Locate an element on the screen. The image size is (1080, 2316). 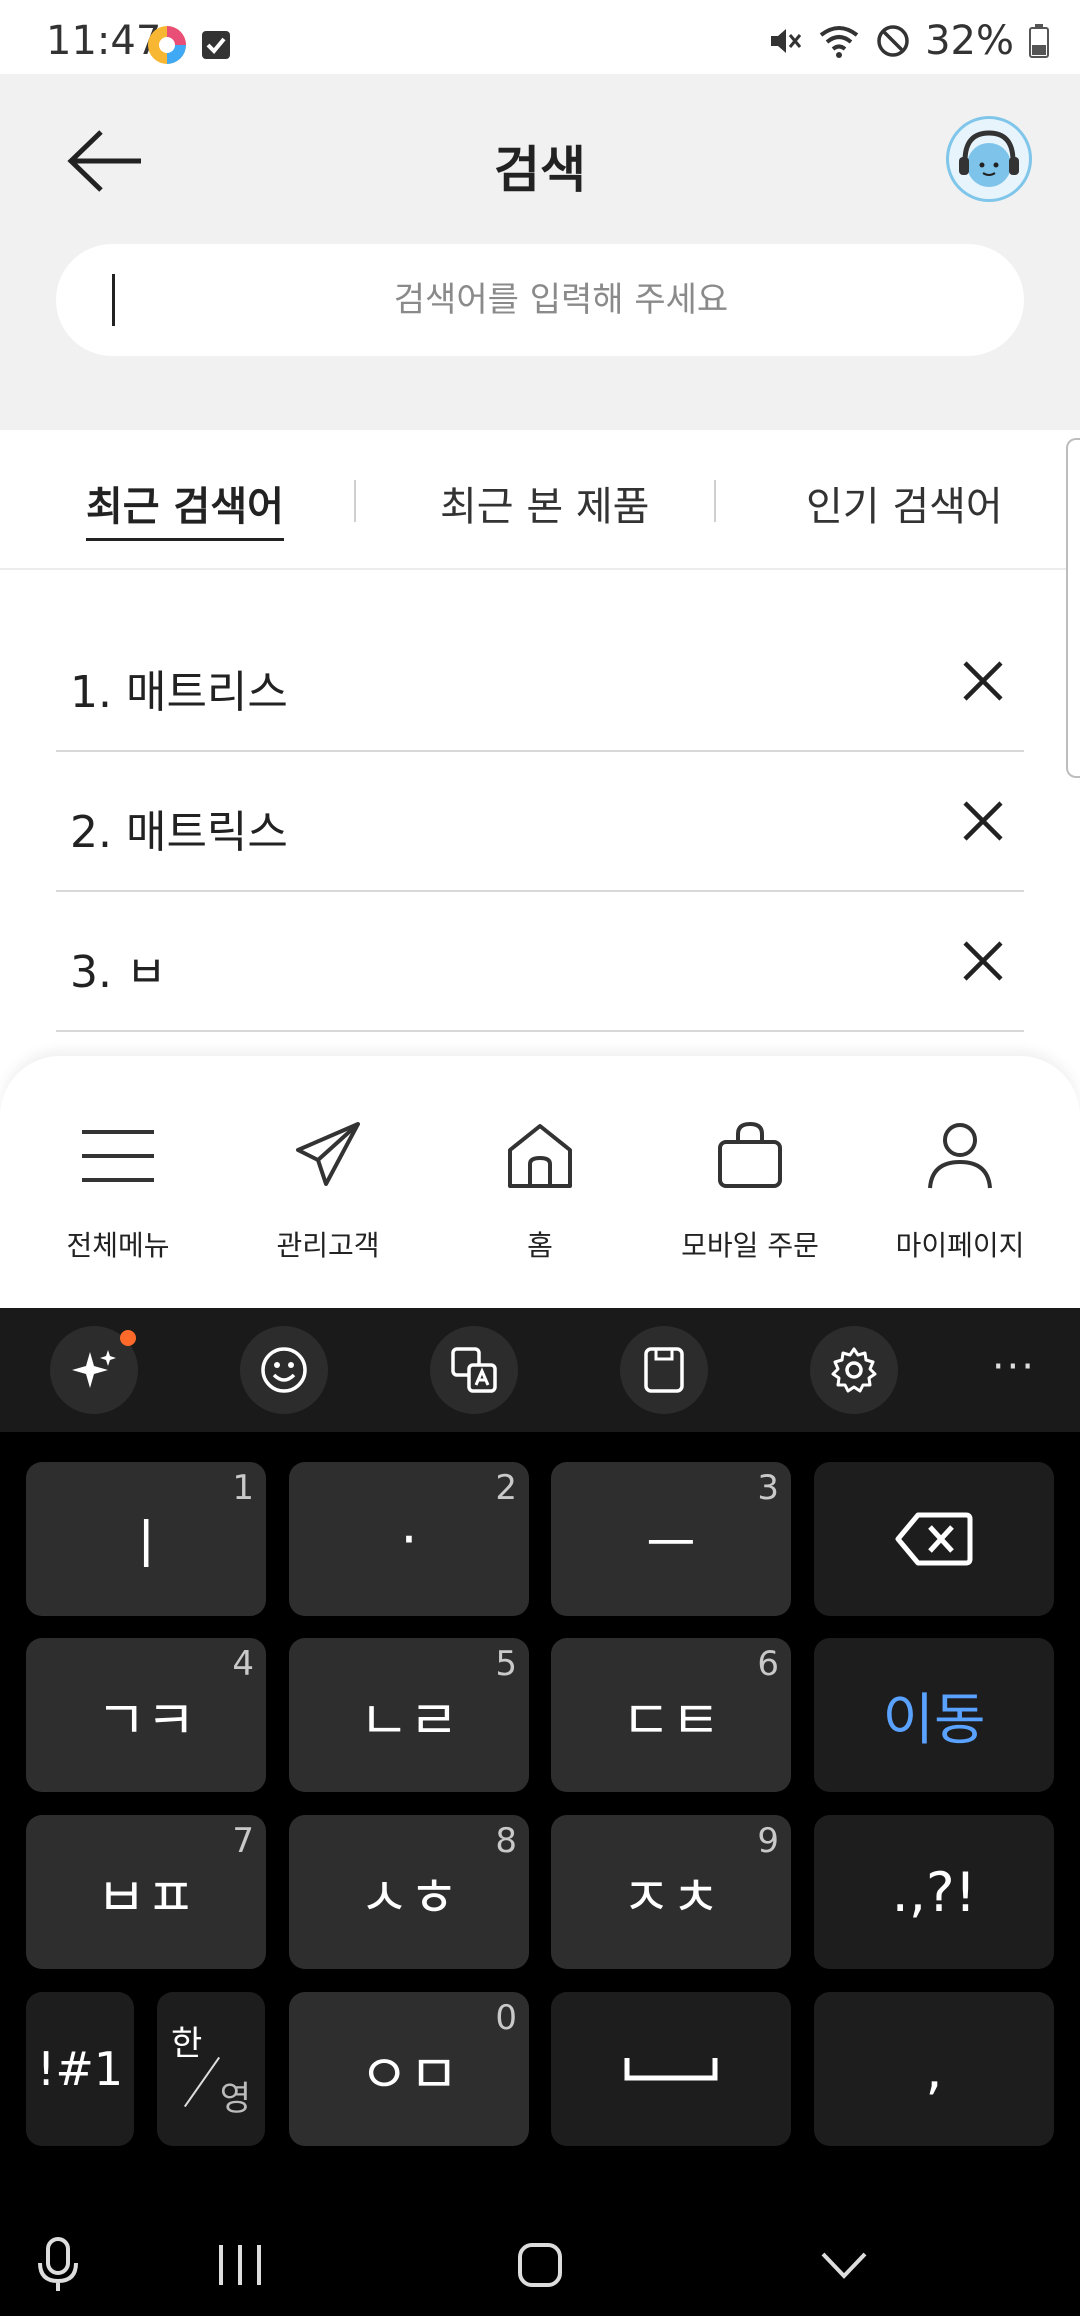
bottom-nav: 전체메뉴 관리고객 홈 모바일 주문 마이페이지 is located at coordinates (540, 1182).